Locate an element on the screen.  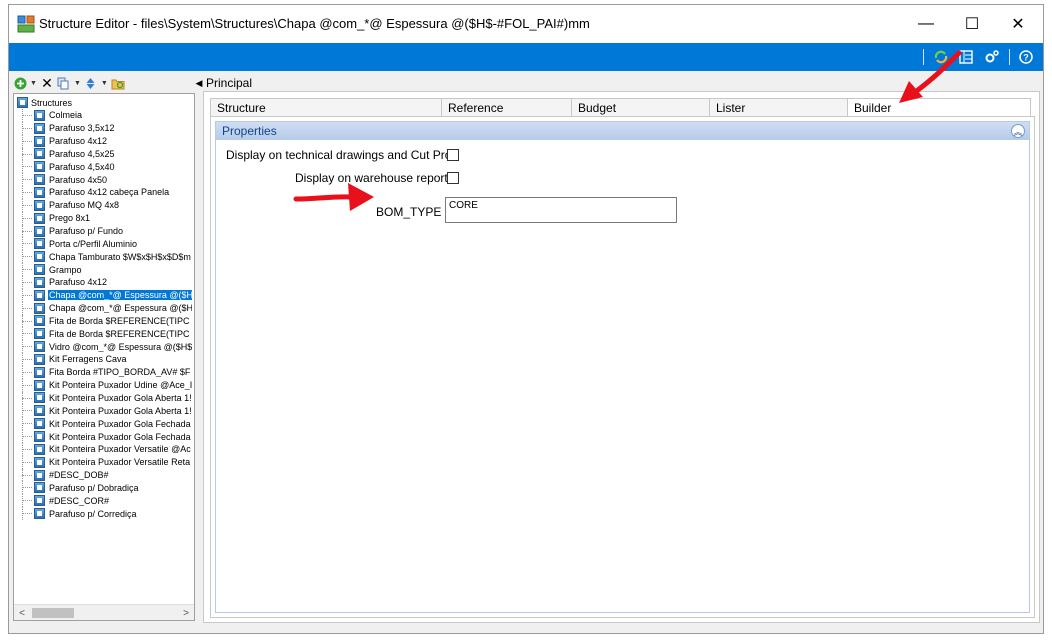
tab-budget: Budget is located at coordinates (640, 107).